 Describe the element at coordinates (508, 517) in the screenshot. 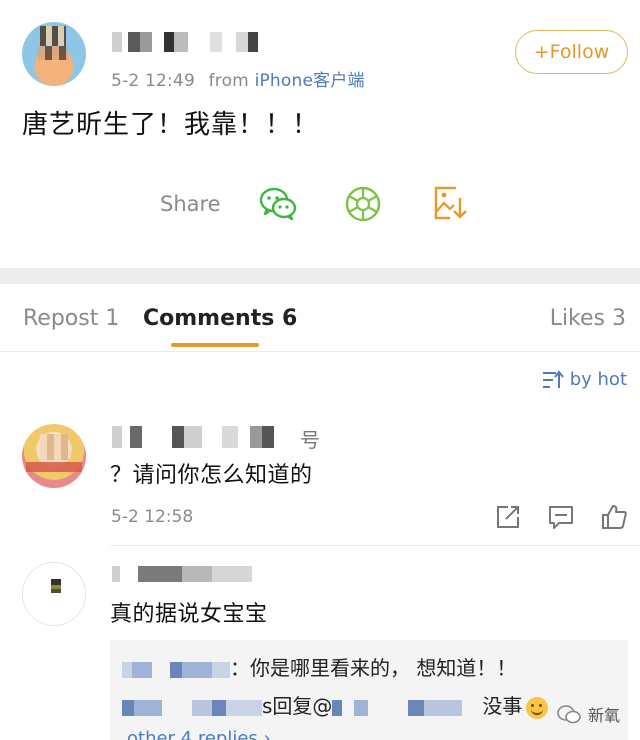

I see `repost-icon` at that location.